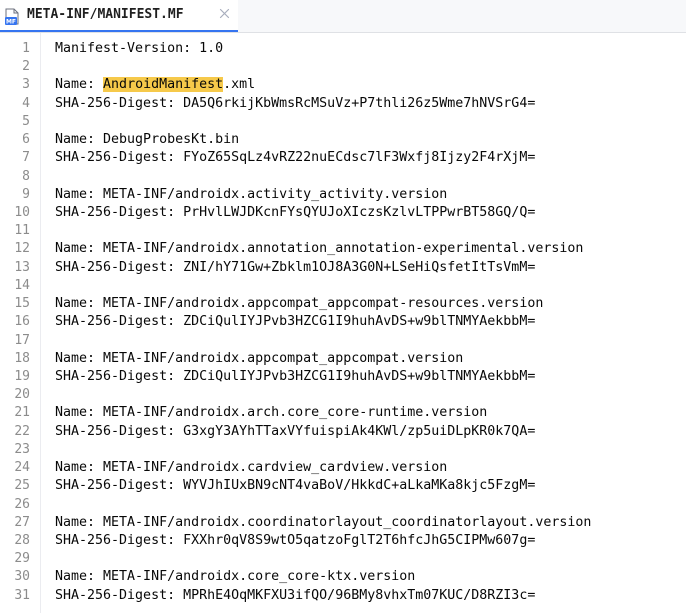 Image resolution: width=686 pixels, height=613 pixels. I want to click on line-number: 6, so click(26, 140).